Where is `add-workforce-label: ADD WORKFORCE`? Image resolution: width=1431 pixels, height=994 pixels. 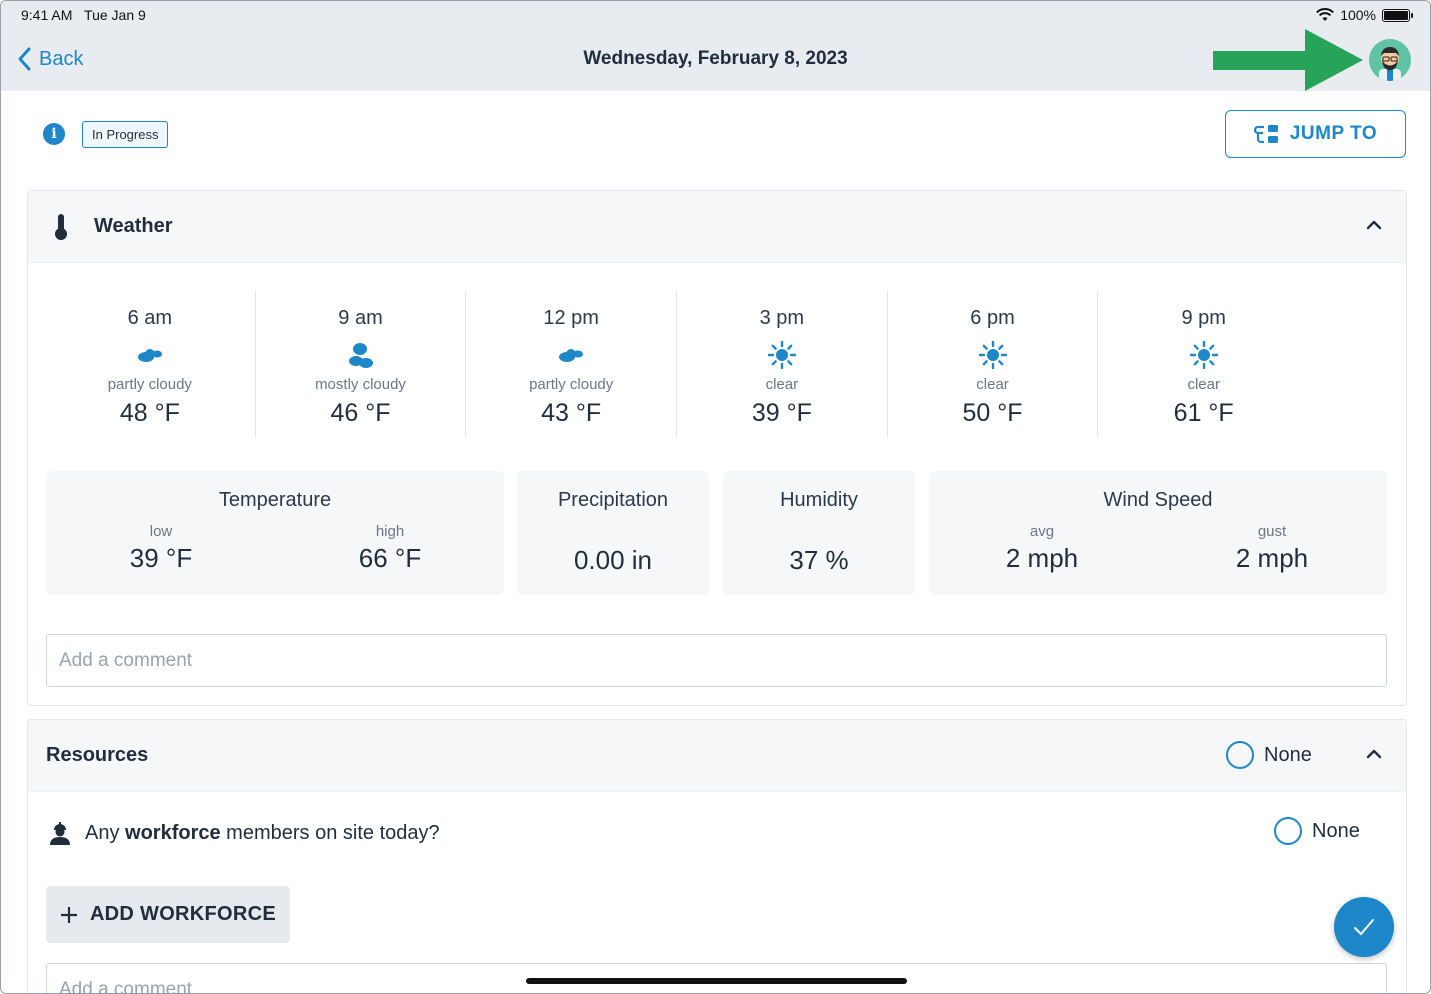
add-workforce-label: ADD WORKFORCE is located at coordinates (183, 914).